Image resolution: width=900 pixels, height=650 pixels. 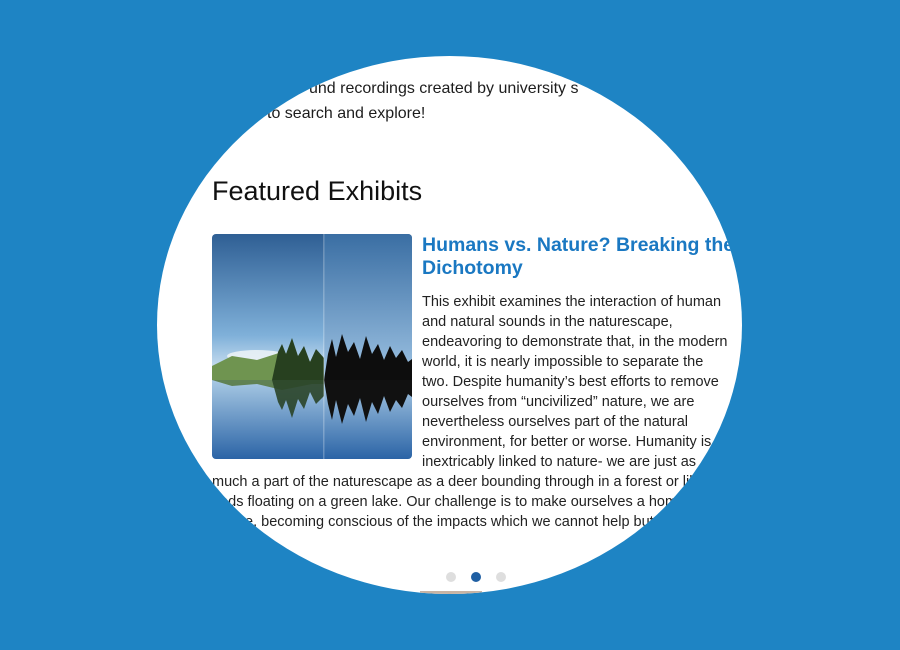 I want to click on intro-line-1: und recordings created by university s, so click(x=444, y=88).